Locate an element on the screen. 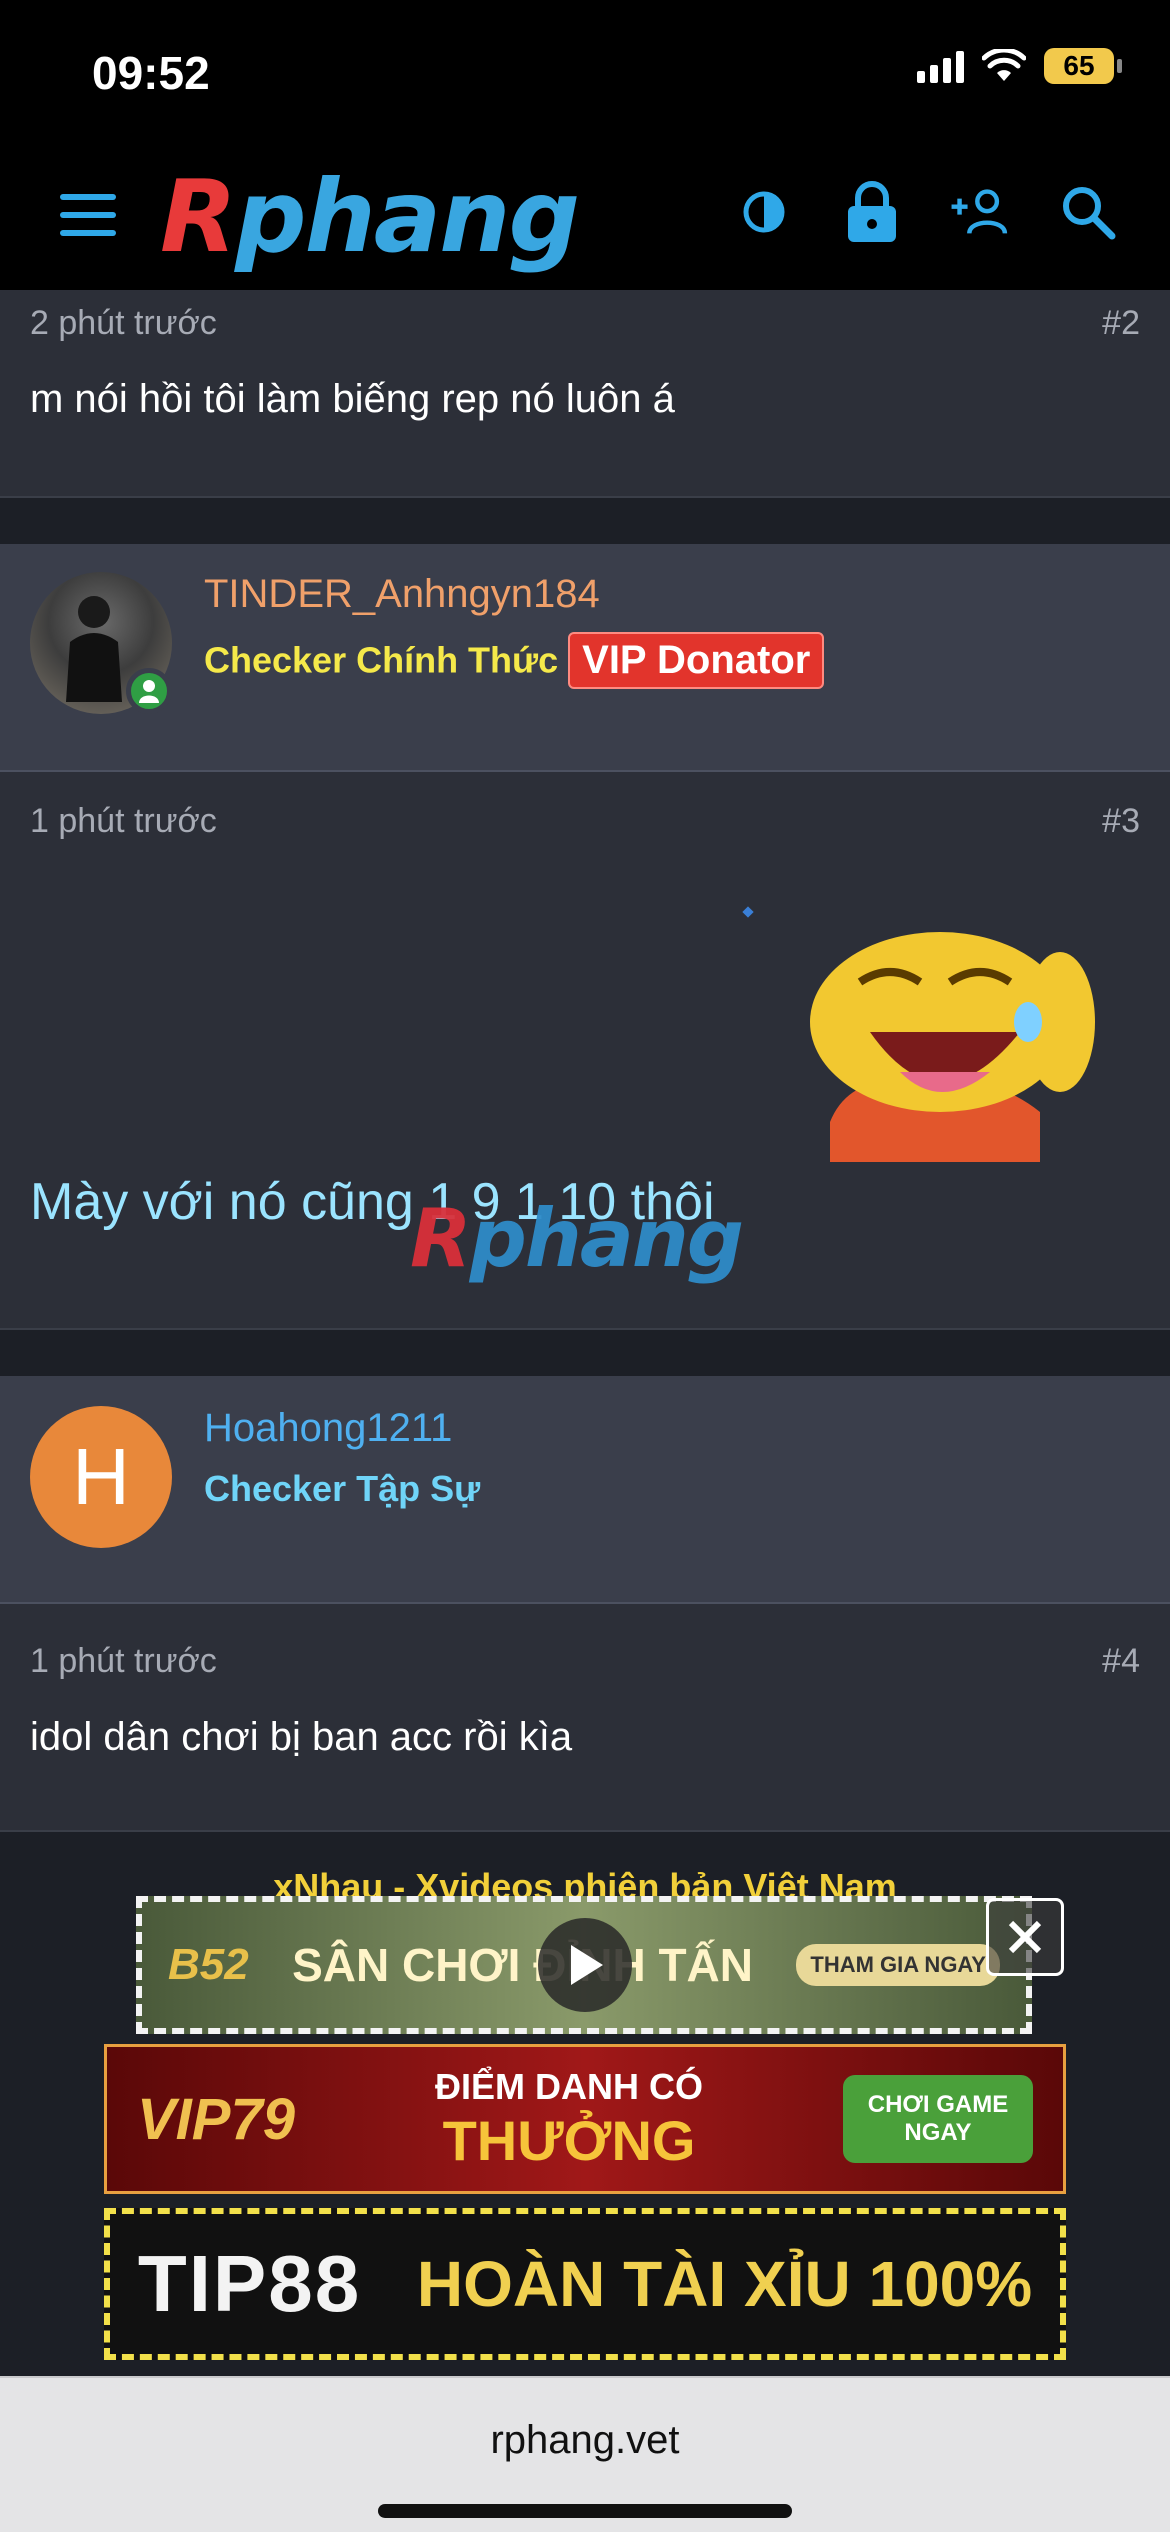 The height and width of the screenshot is (2532, 1170). post-time: 2 phút trước is located at coordinates (123, 323).